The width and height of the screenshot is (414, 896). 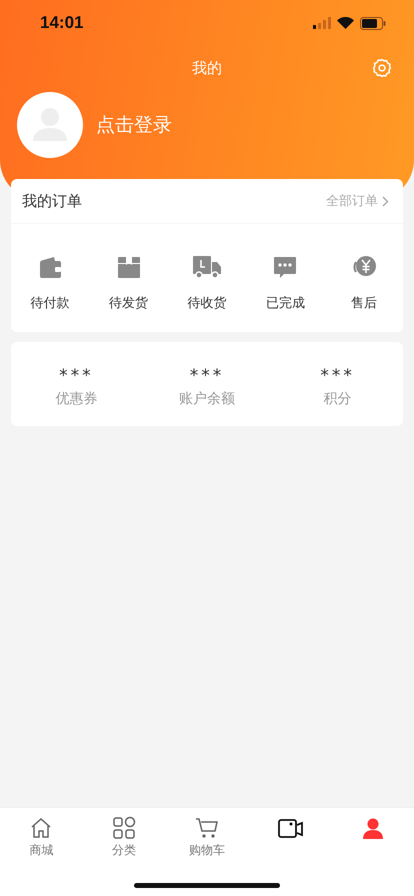 What do you see at coordinates (372, 828) in the screenshot?
I see `user-icon` at bounding box center [372, 828].